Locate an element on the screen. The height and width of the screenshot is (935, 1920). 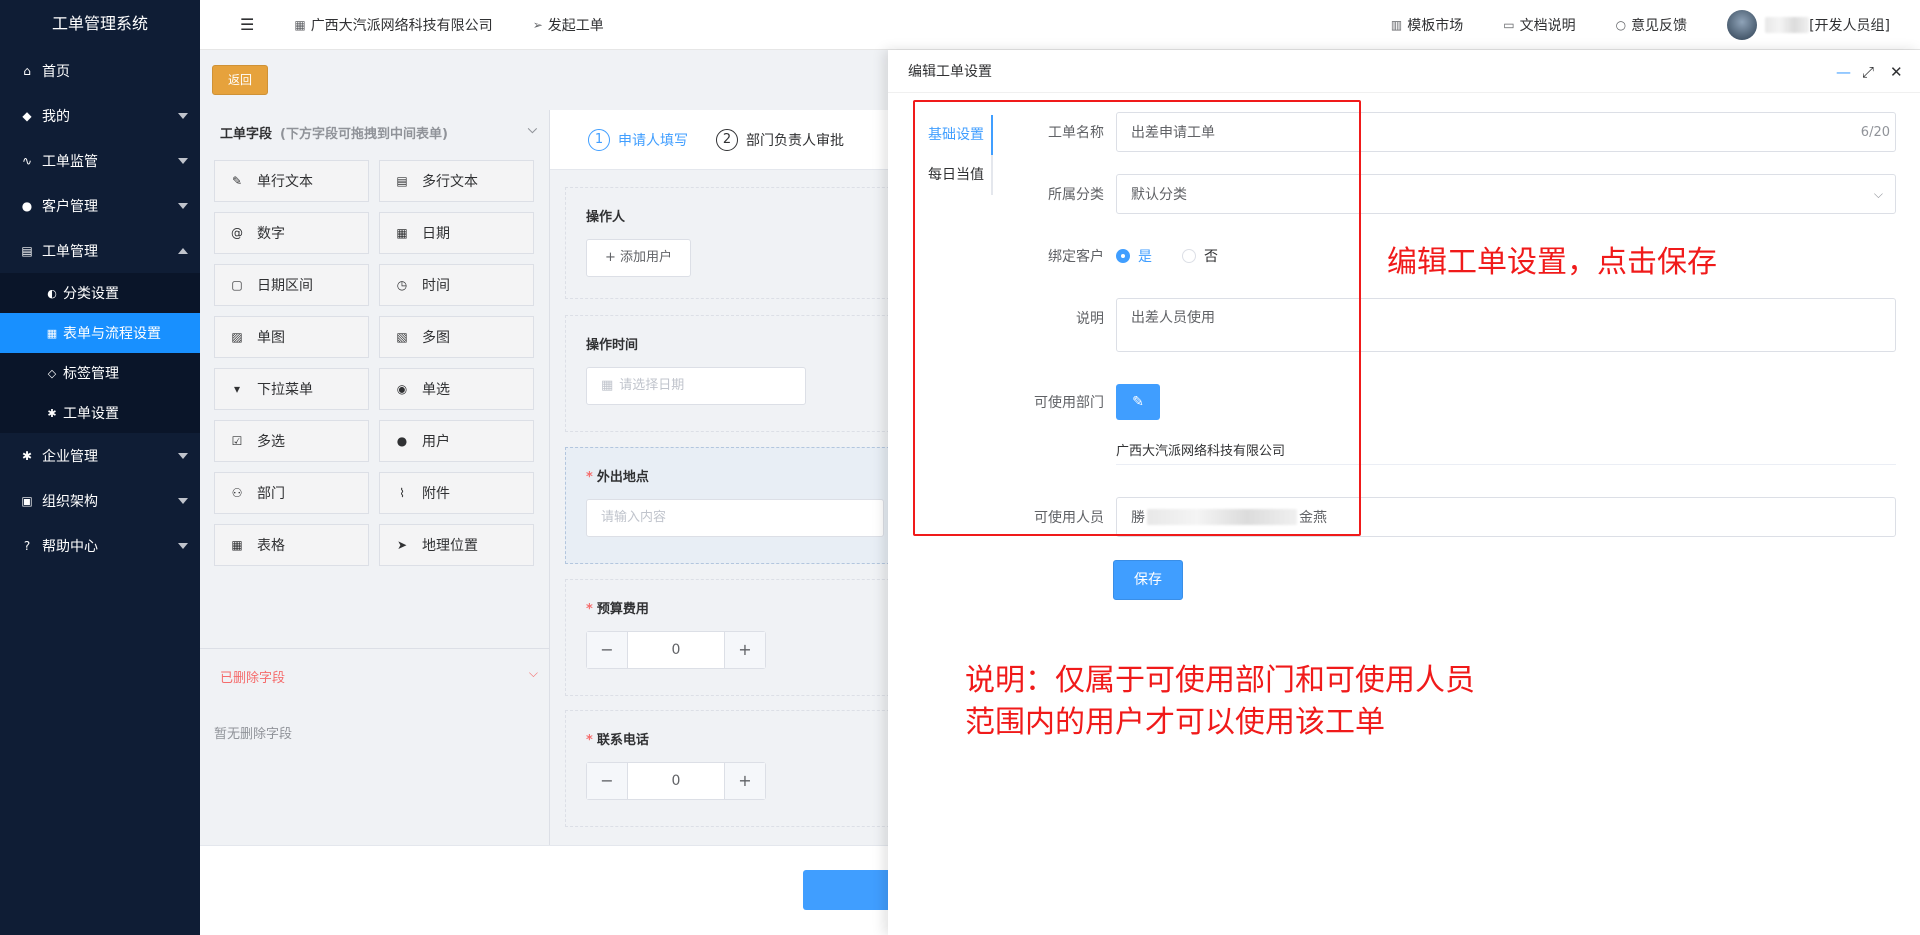
field-radio: ◉ 单选 is located at coordinates (456, 389).